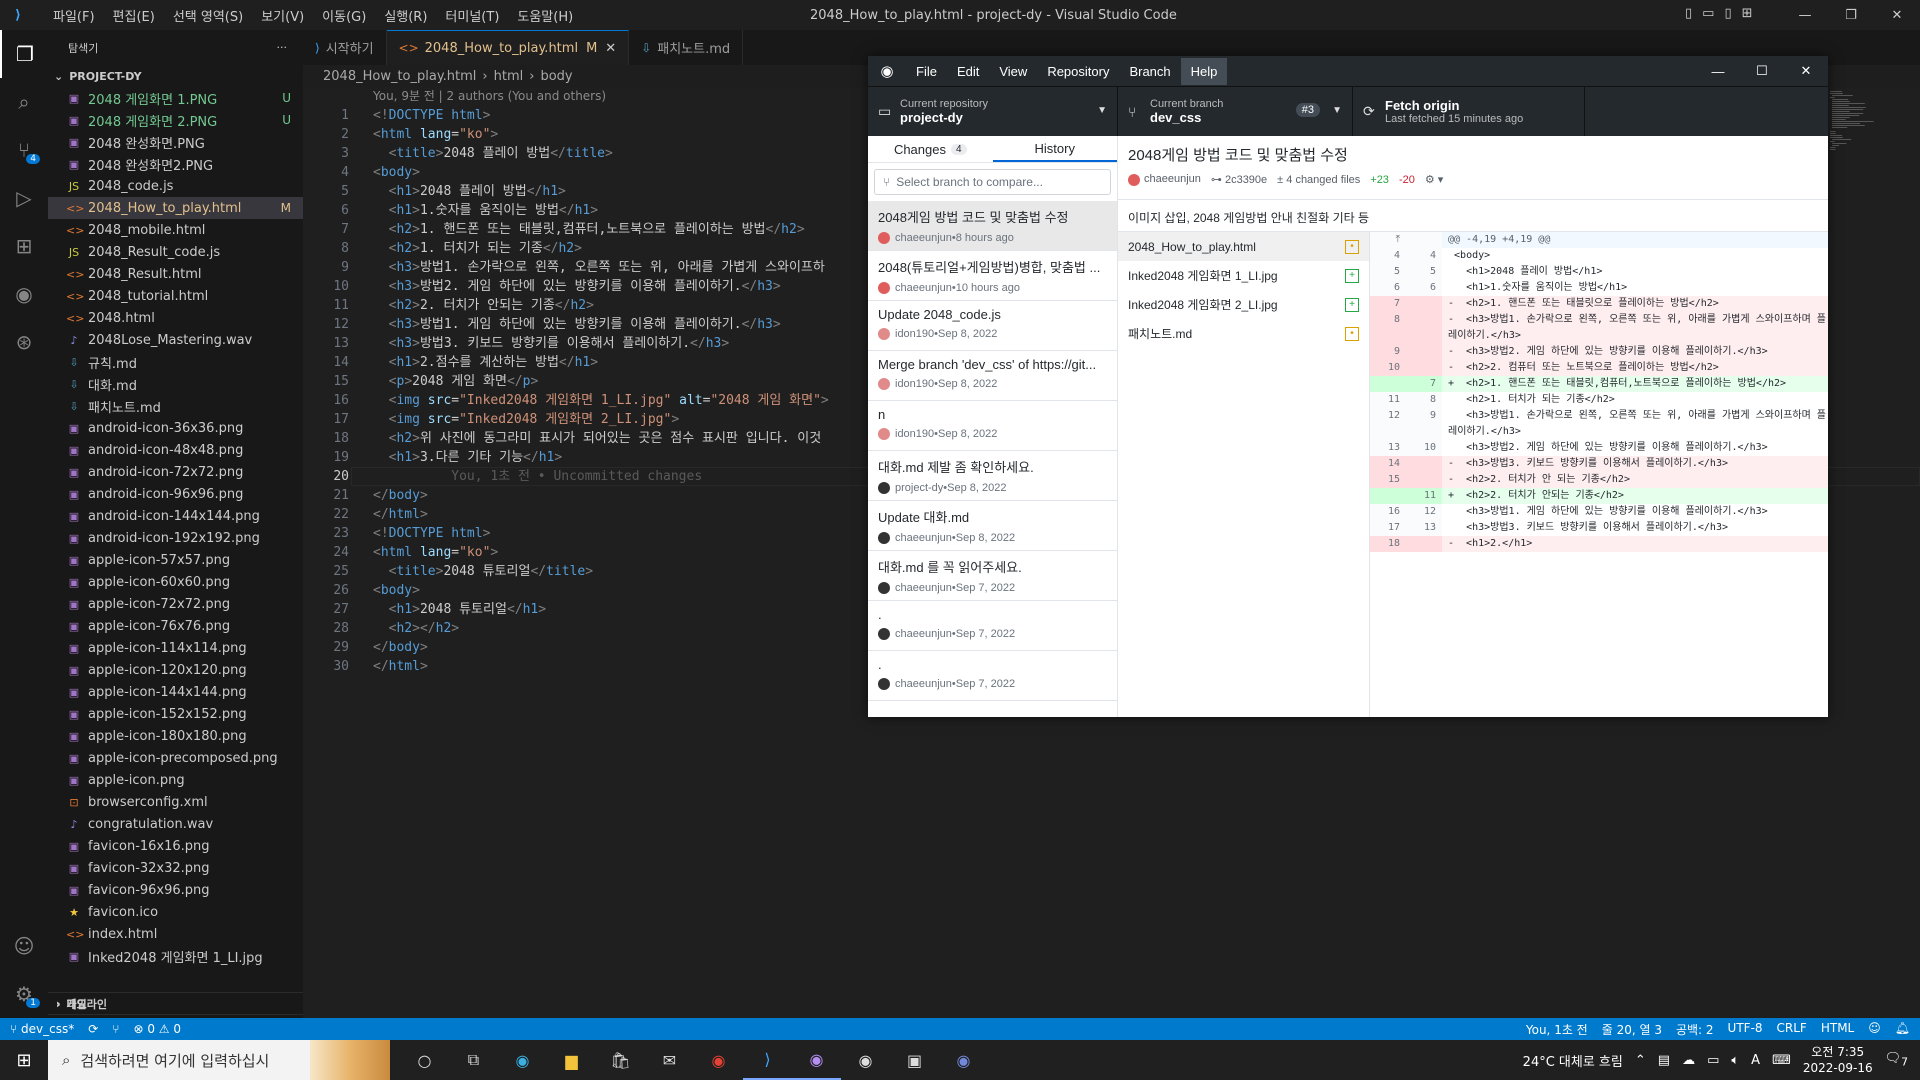  What do you see at coordinates (610, 48) in the screenshot?
I see `tab-close-icon: ✕` at bounding box center [610, 48].